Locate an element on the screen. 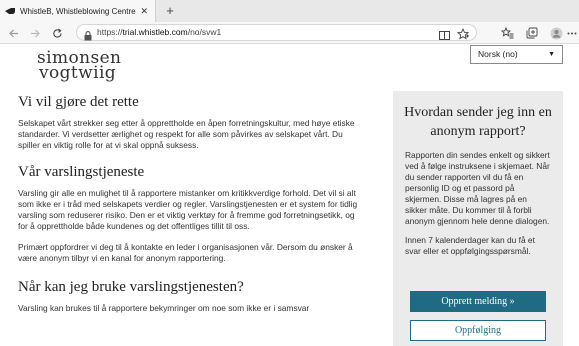 The width and height of the screenshot is (579, 346). section-heading: Vår varslingstjeneste is located at coordinates (81, 172).